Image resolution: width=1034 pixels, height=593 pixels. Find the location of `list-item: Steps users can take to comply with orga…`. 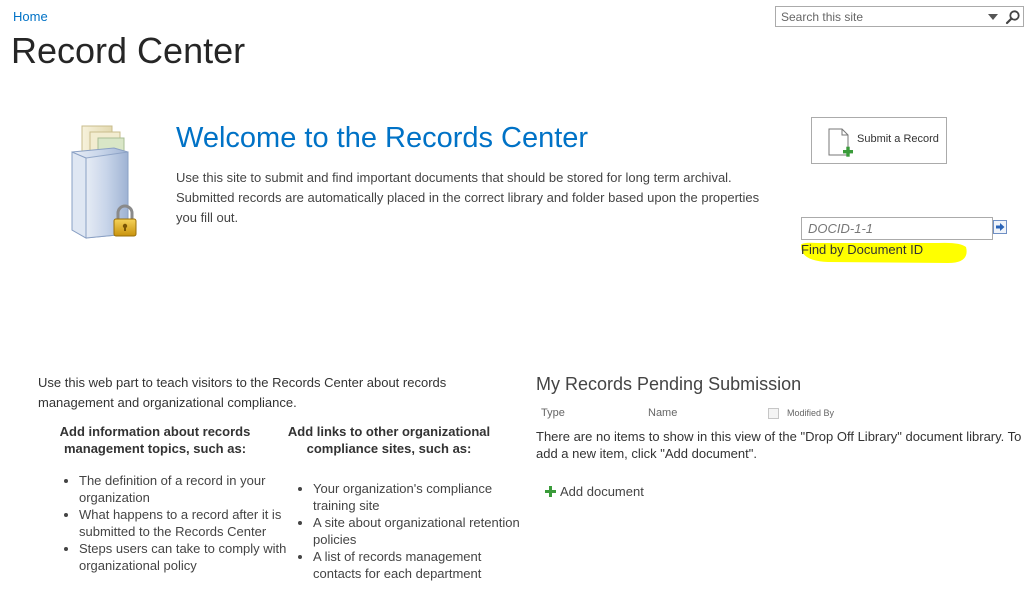

list-item: Steps users can take to comply with orga… is located at coordinates (189, 557).